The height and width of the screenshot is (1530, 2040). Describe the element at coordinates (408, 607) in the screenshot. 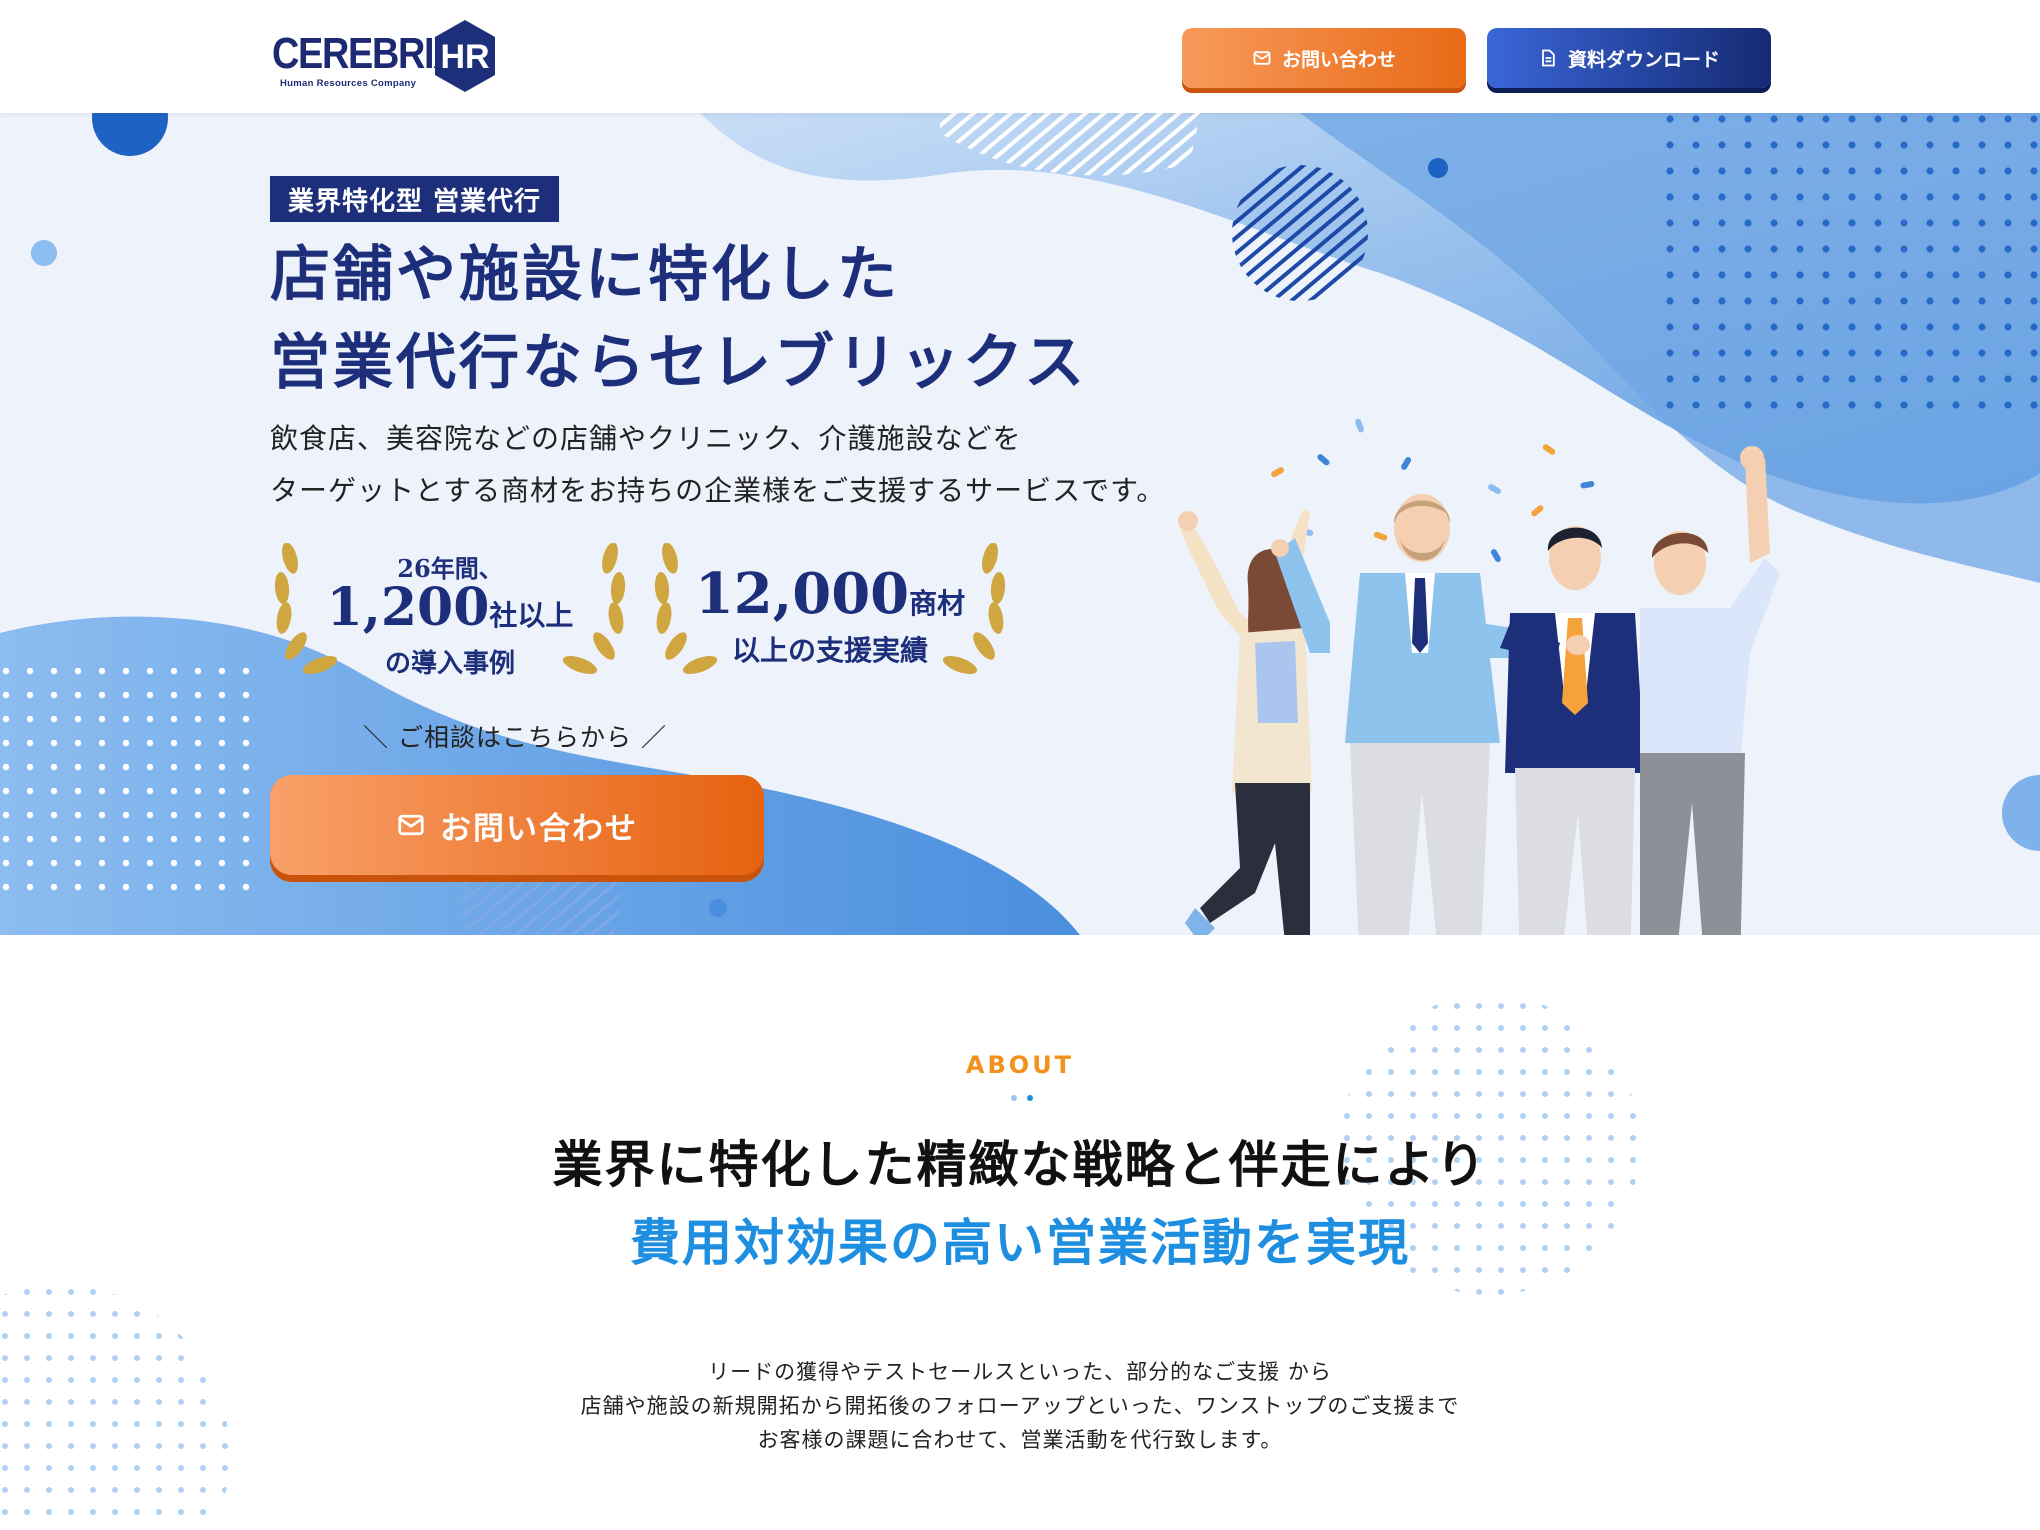

I see `award1-number: 1,200` at that location.